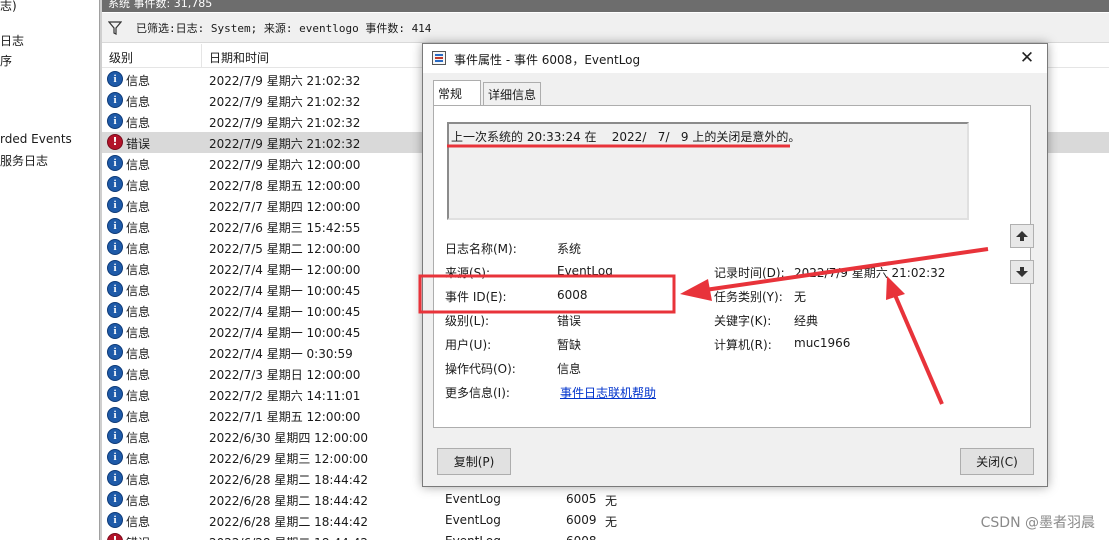  What do you see at coordinates (115, 27) in the screenshot?
I see `filter-icon` at bounding box center [115, 27].